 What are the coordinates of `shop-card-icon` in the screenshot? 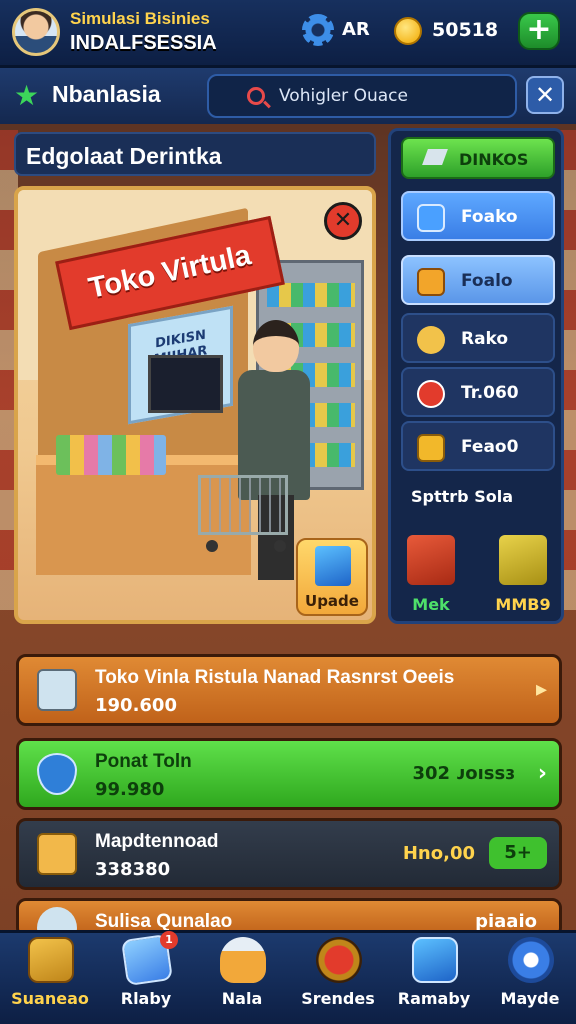 It's located at (57, 690).